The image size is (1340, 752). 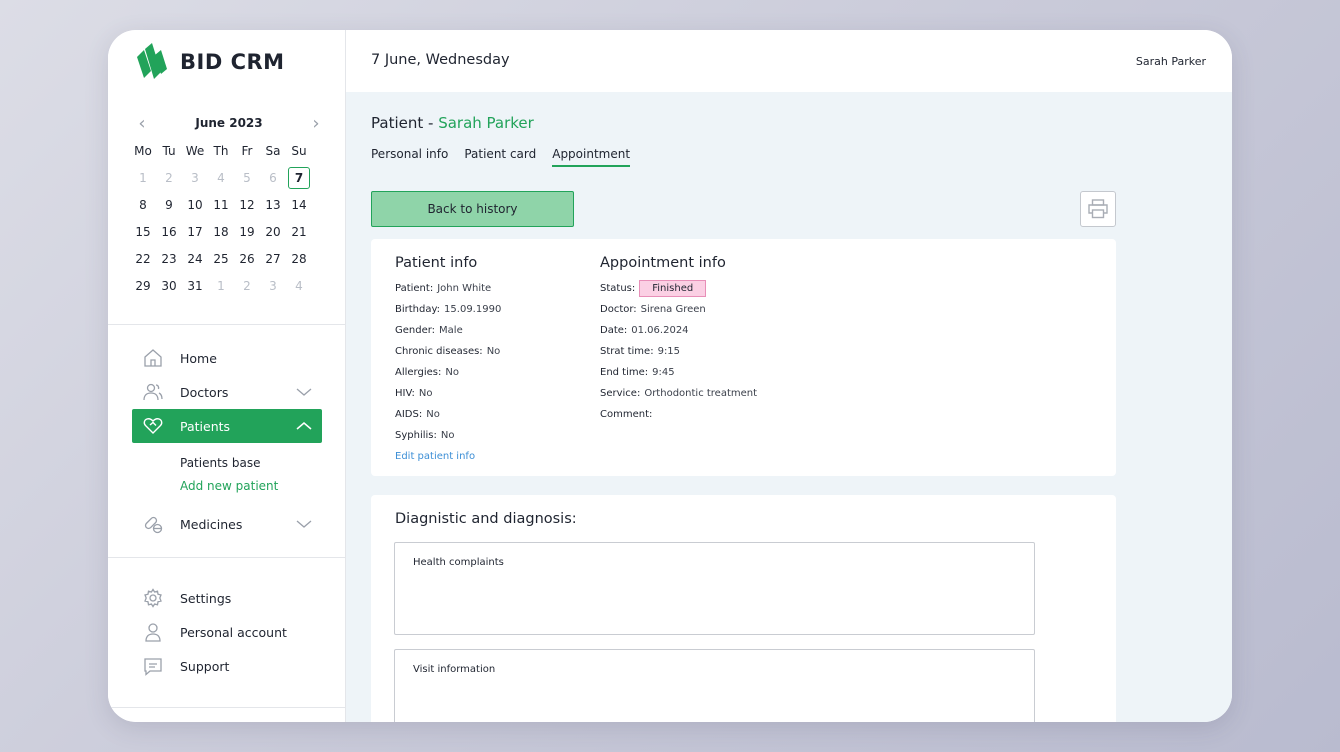 What do you see at coordinates (247, 259) in the screenshot?
I see `calendar-day: 26` at bounding box center [247, 259].